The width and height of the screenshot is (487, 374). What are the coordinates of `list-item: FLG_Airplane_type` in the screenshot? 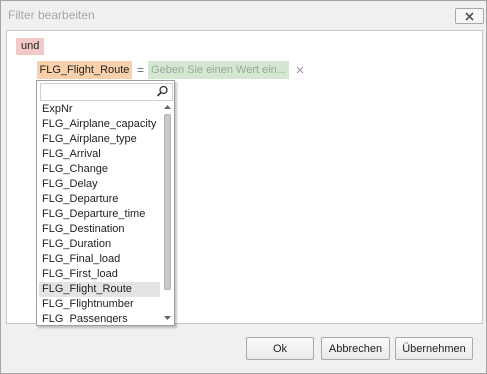 It's located at (99, 139).